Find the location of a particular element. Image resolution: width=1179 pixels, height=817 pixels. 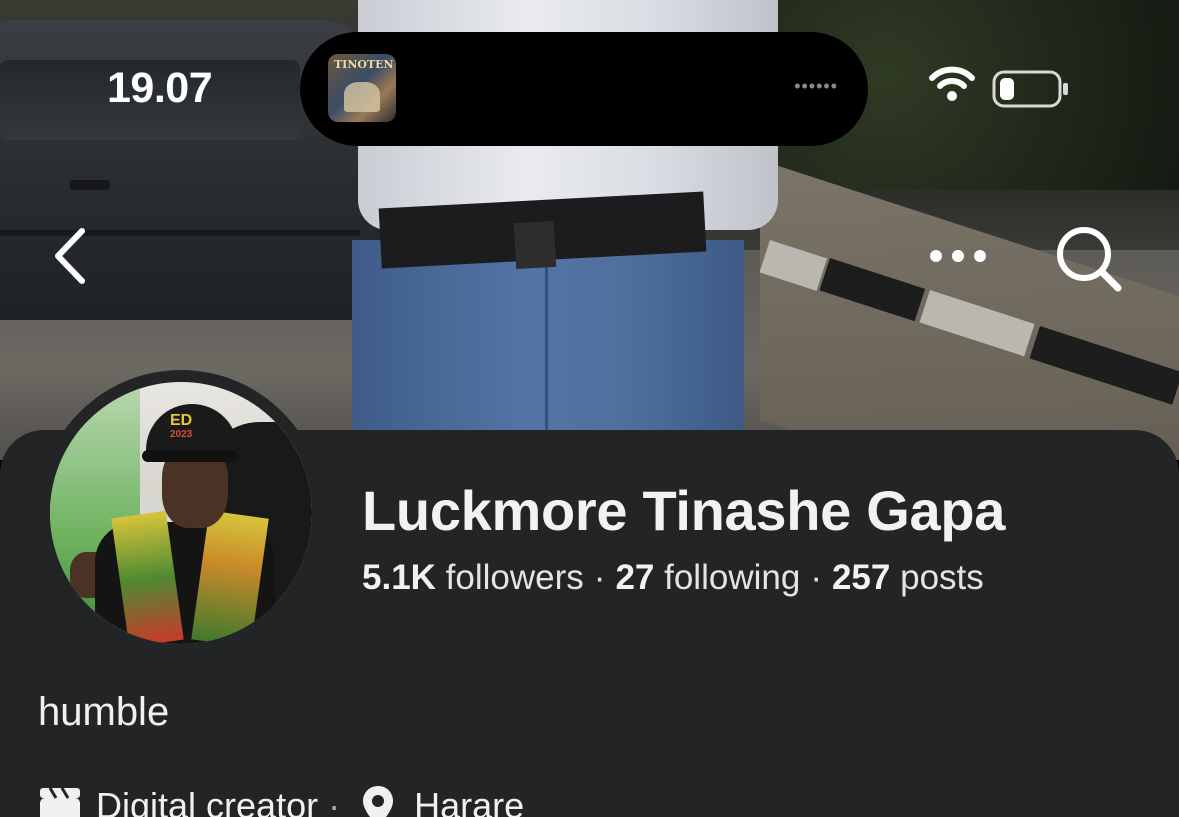

posts-label: posts is located at coordinates (942, 577).